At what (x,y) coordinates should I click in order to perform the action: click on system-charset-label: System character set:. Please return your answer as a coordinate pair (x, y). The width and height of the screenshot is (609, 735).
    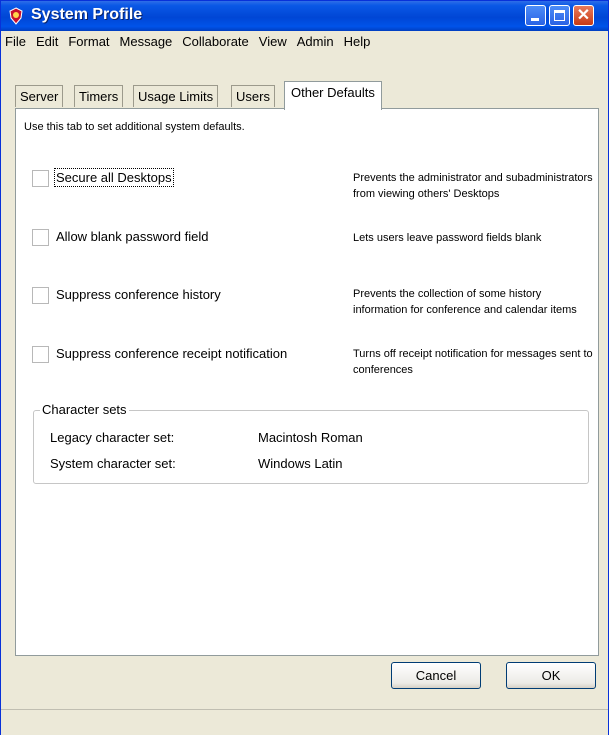
    Looking at the image, I should click on (113, 463).